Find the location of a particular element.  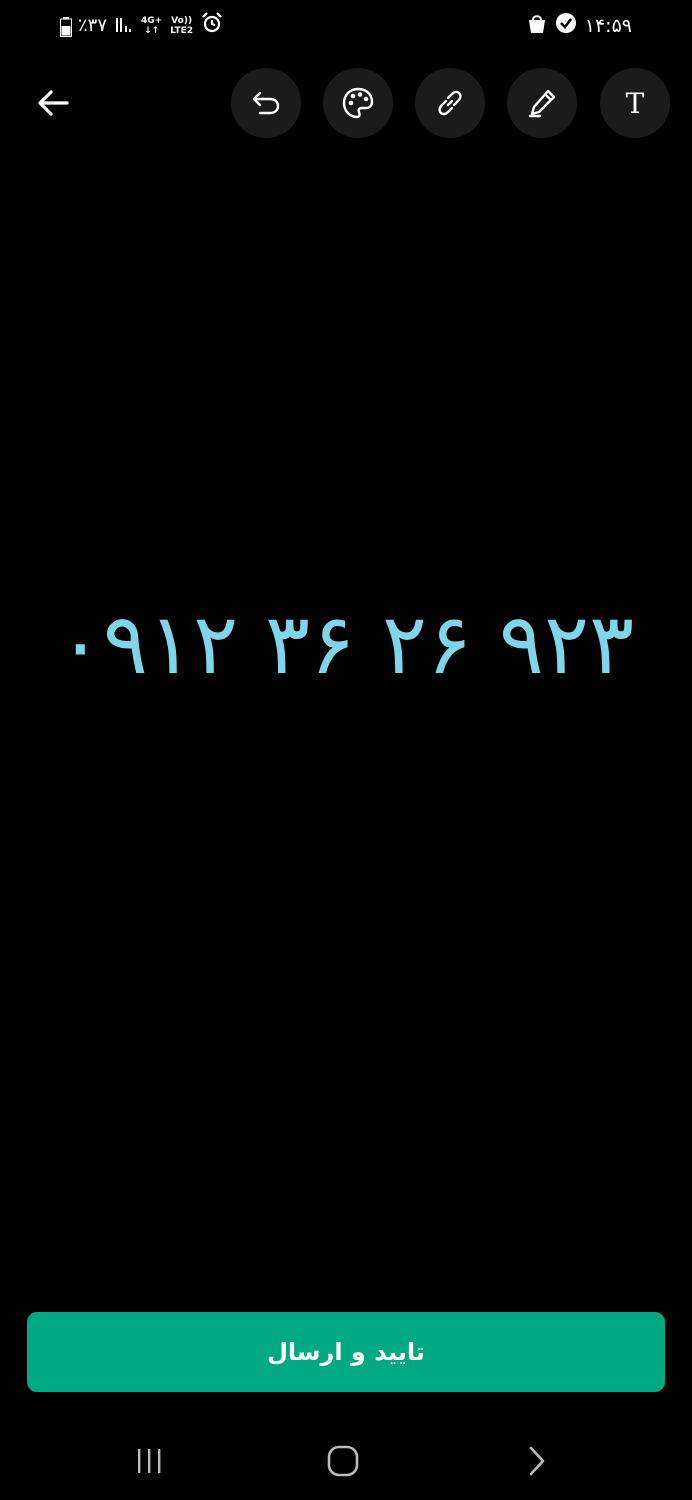

text-button: T is located at coordinates (635, 103).